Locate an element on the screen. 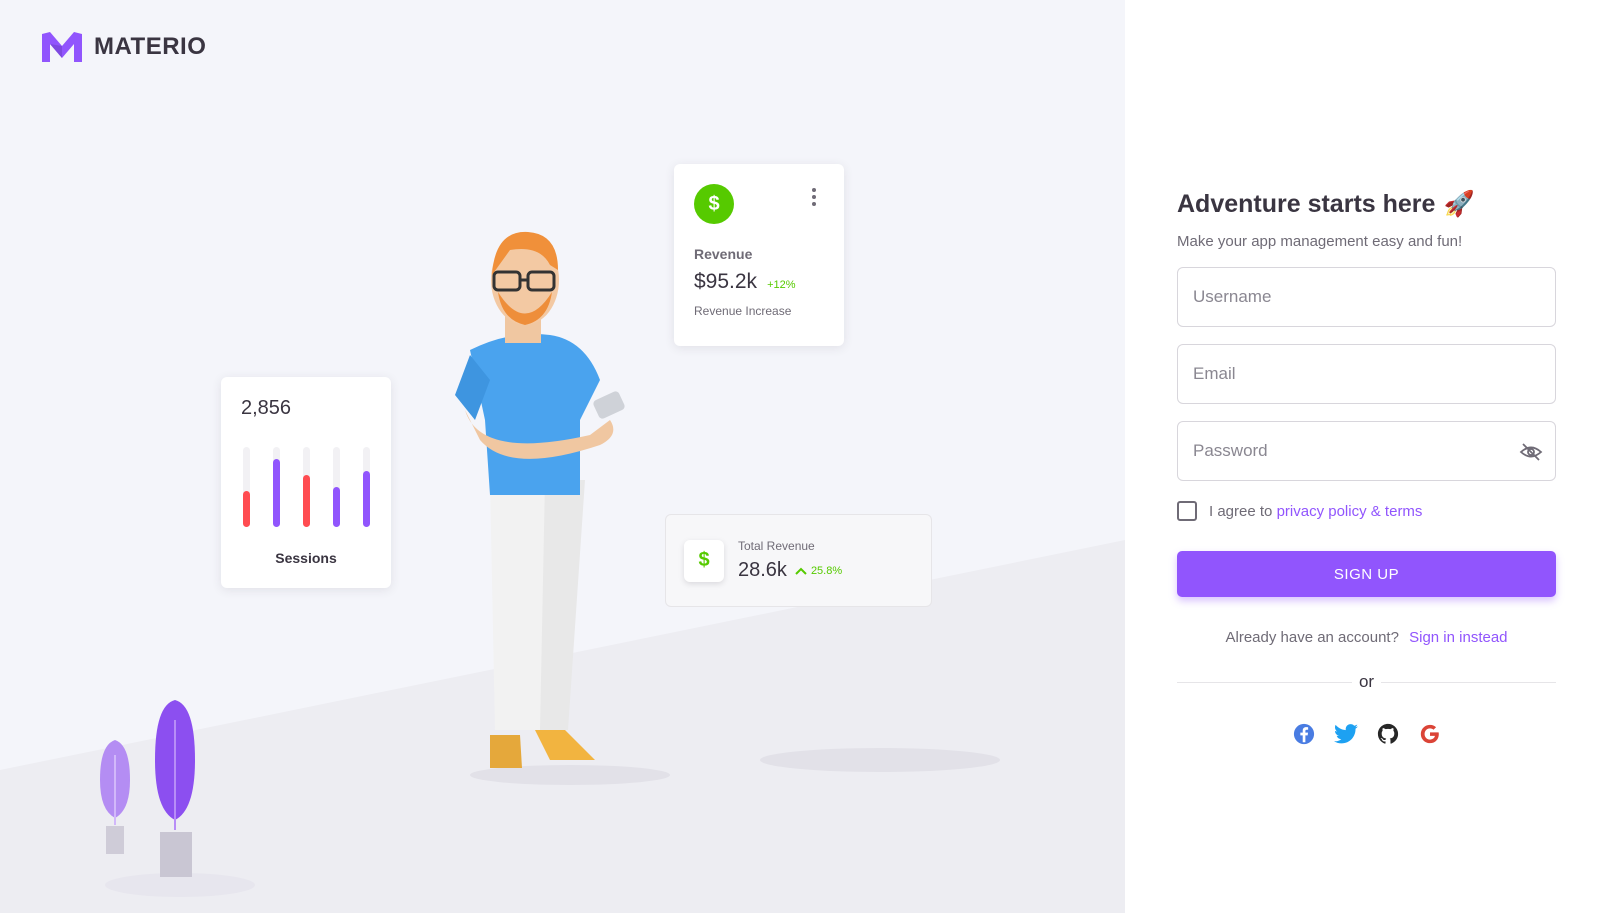 The height and width of the screenshot is (913, 1600). sessions-value: 2,856 is located at coordinates (266, 408).